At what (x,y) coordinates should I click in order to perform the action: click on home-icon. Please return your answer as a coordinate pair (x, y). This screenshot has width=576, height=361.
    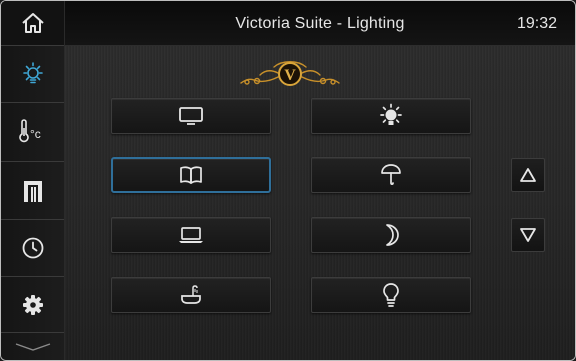
    Looking at the image, I should click on (32, 23).